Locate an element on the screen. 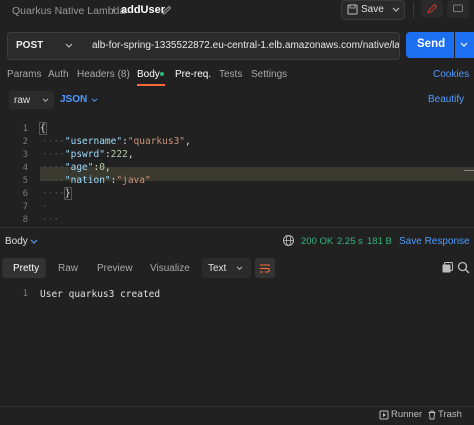  save-dropdown-button is located at coordinates (396, 10).